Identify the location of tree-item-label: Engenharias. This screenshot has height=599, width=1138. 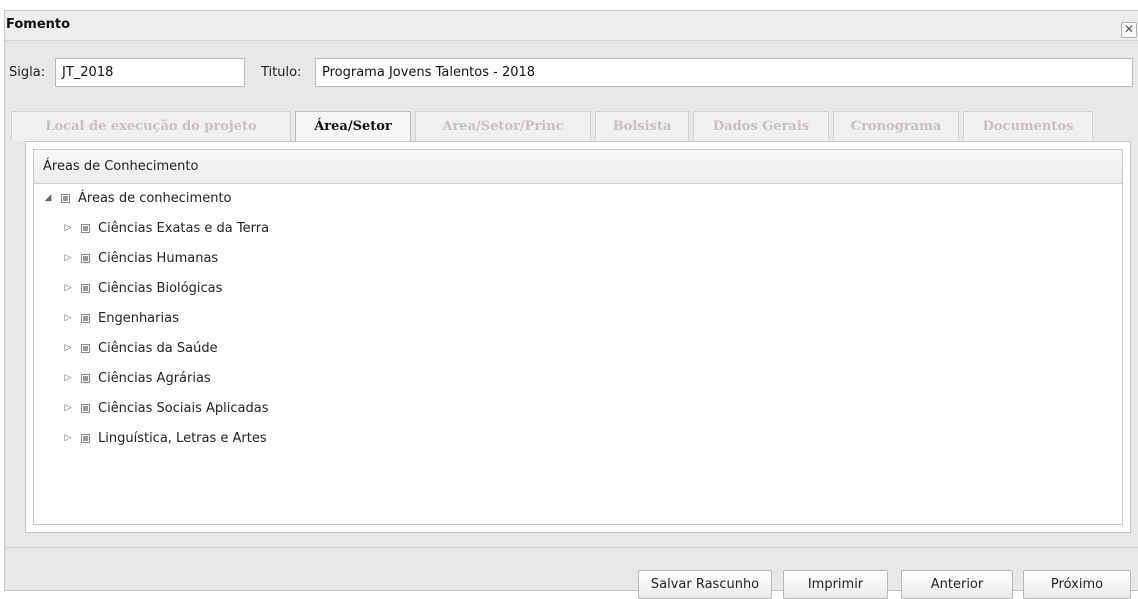
(138, 318).